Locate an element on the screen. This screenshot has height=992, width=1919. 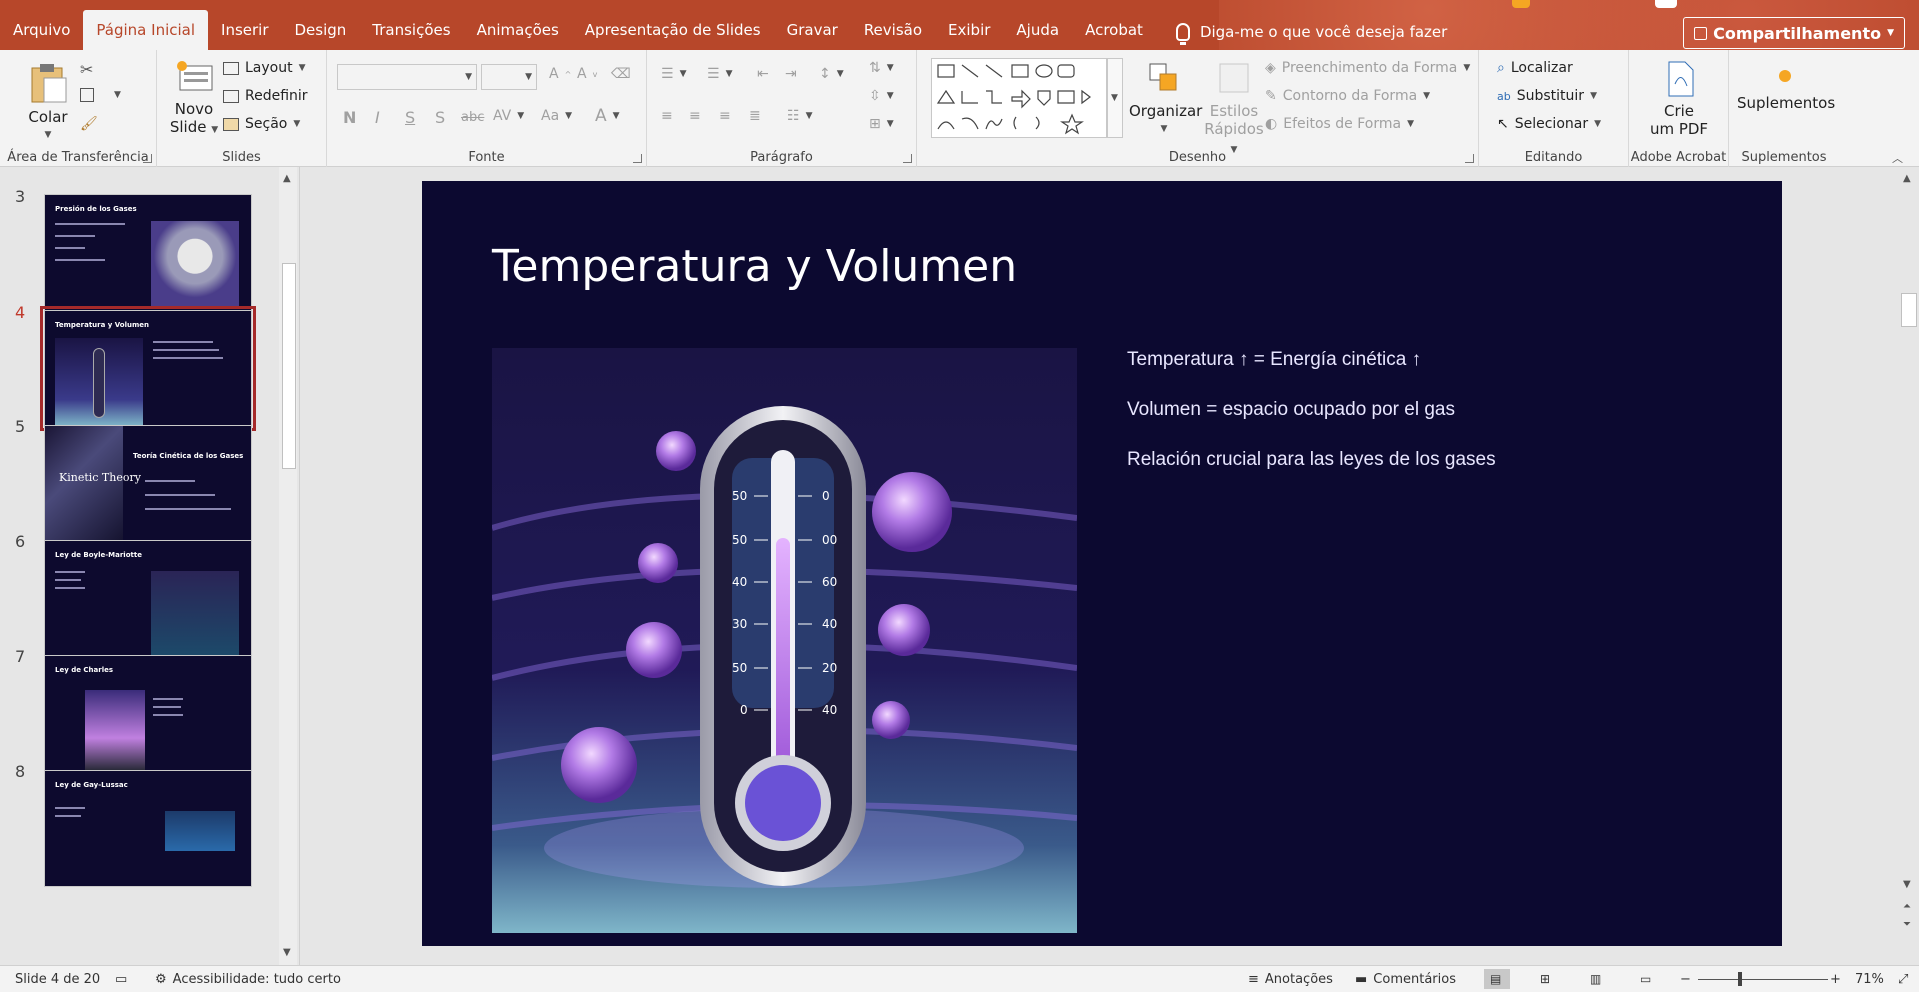
decrease-indent-button: ⇤ is located at coordinates (763, 74).